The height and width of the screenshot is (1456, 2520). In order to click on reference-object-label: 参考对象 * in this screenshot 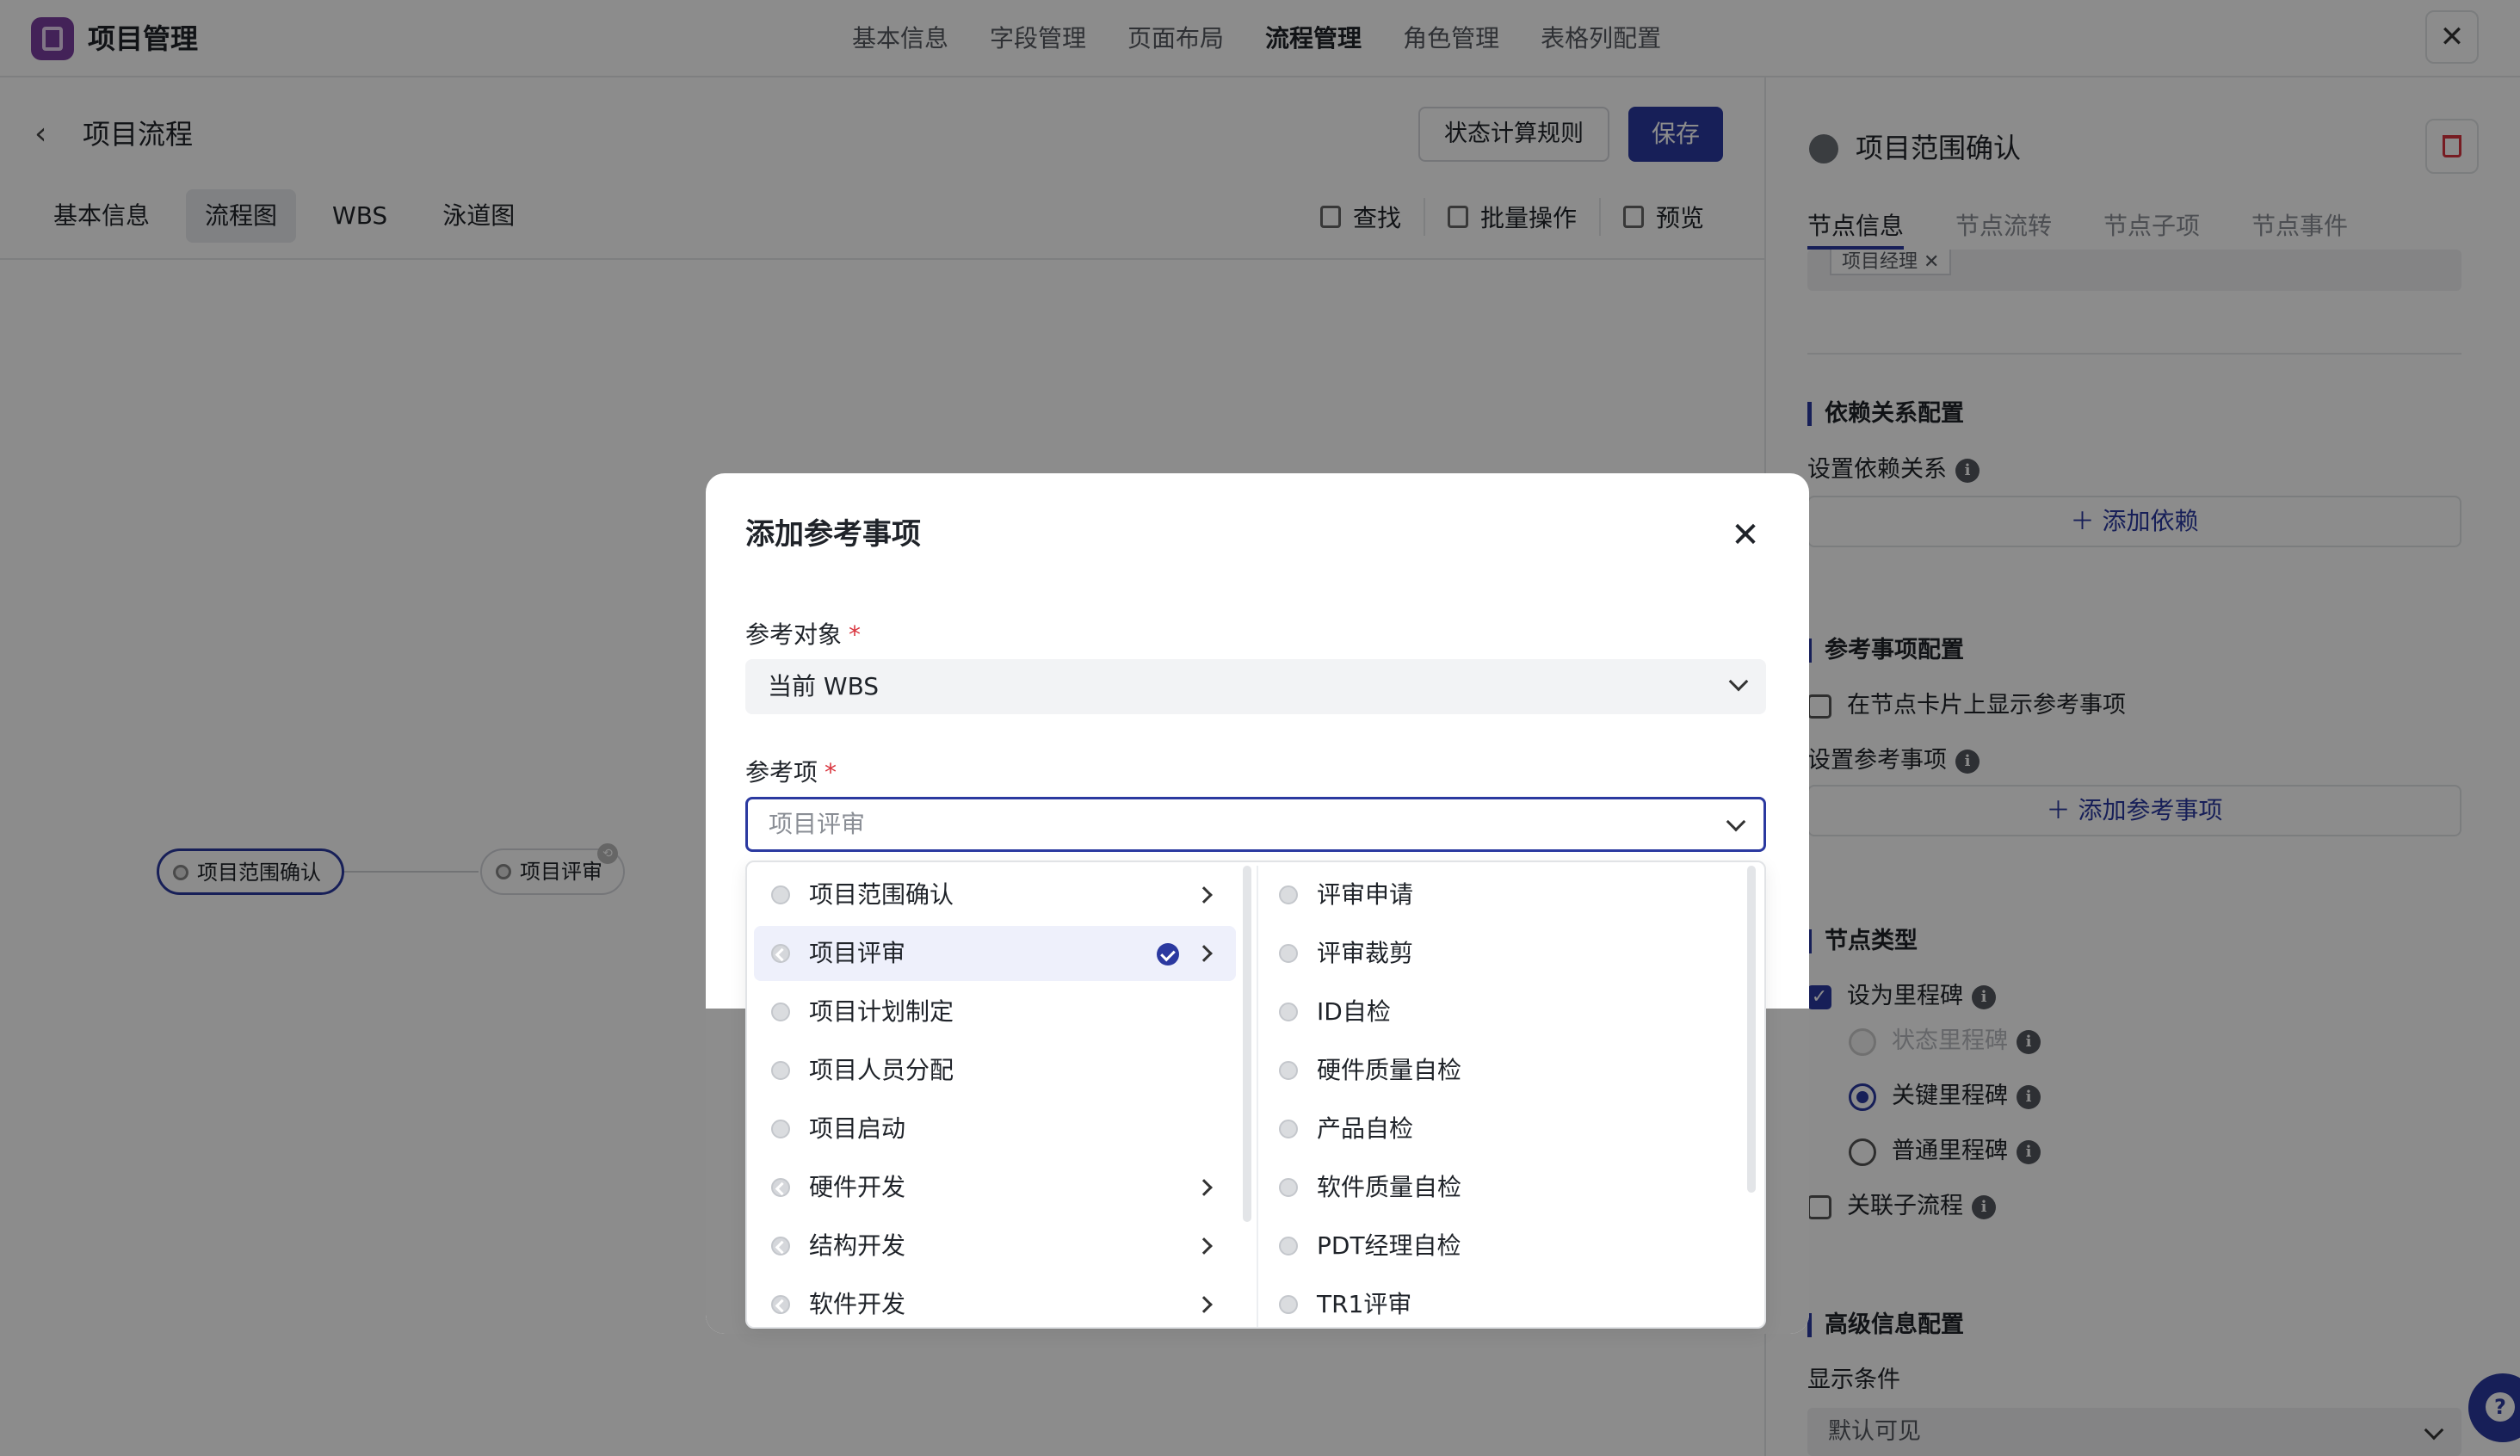, I will do `click(803, 635)`.